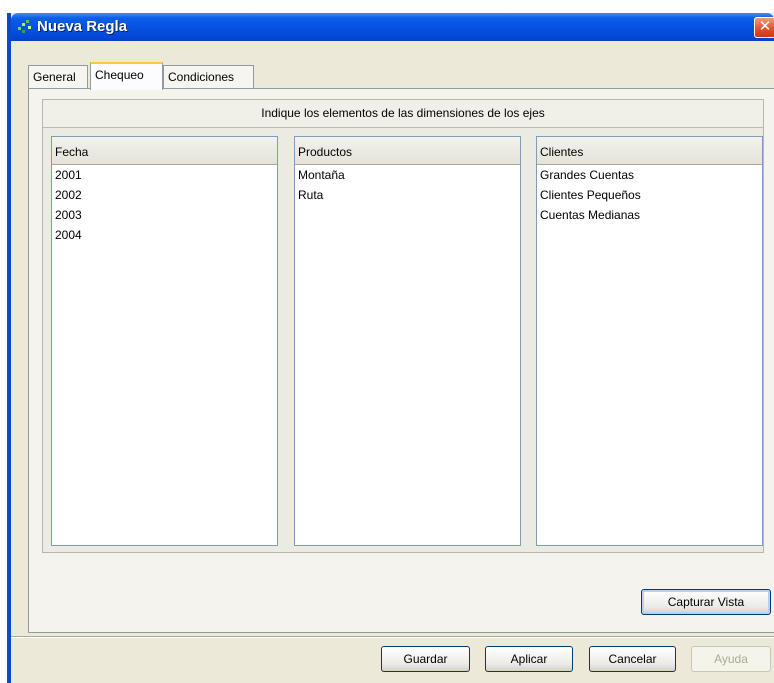 The height and width of the screenshot is (683, 774). Describe the element at coordinates (164, 175) in the screenshot. I see `list-item: 2001` at that location.